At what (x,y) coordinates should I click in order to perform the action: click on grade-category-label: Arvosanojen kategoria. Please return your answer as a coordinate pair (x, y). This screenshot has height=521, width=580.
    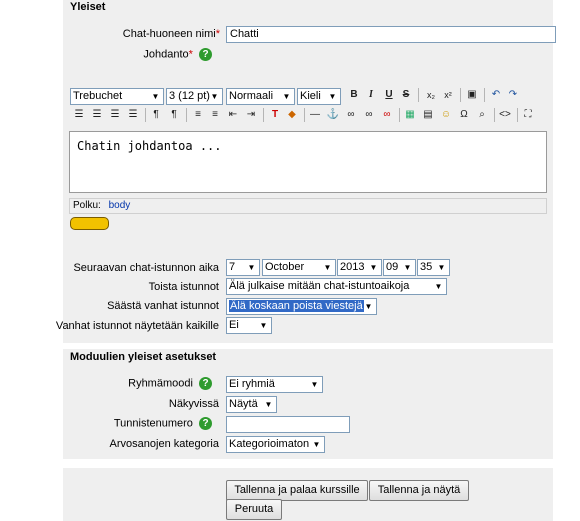
    Looking at the image, I should click on (164, 444).